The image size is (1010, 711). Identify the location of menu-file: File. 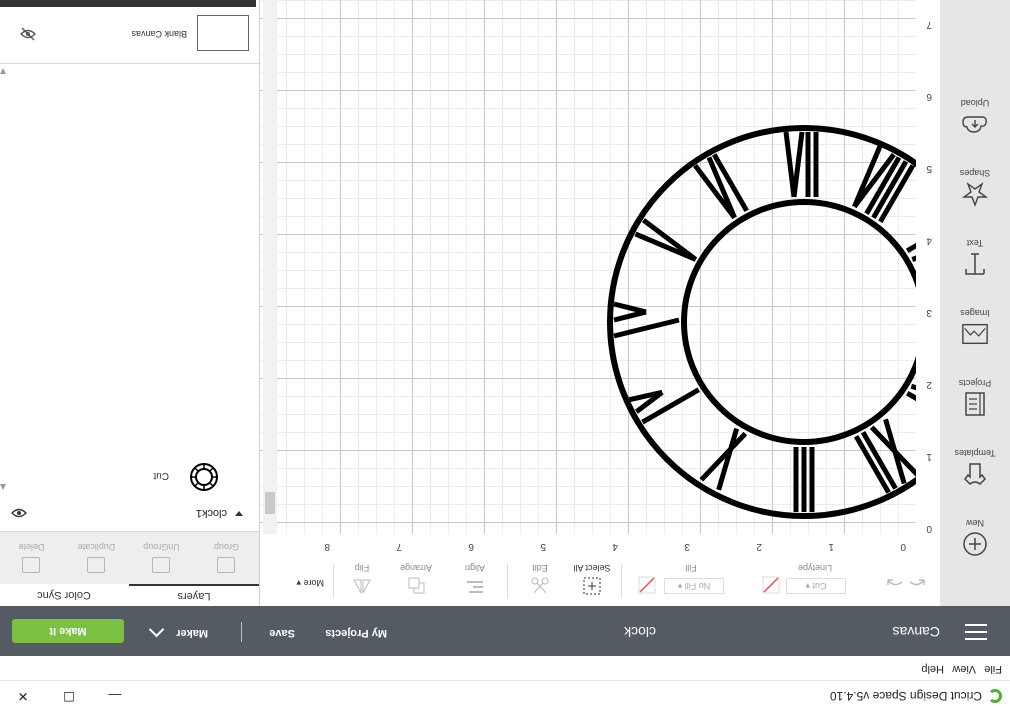
(993, 669).